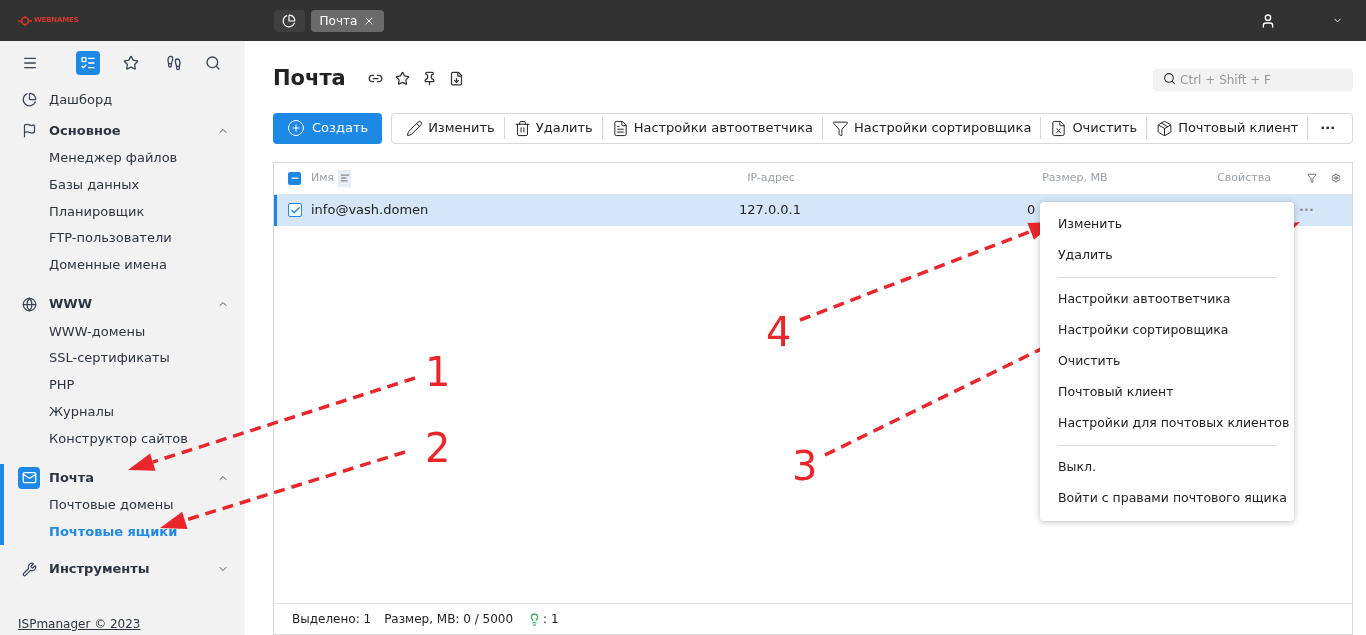  I want to click on toolbar-button: Настройки автоответчика, so click(713, 128).